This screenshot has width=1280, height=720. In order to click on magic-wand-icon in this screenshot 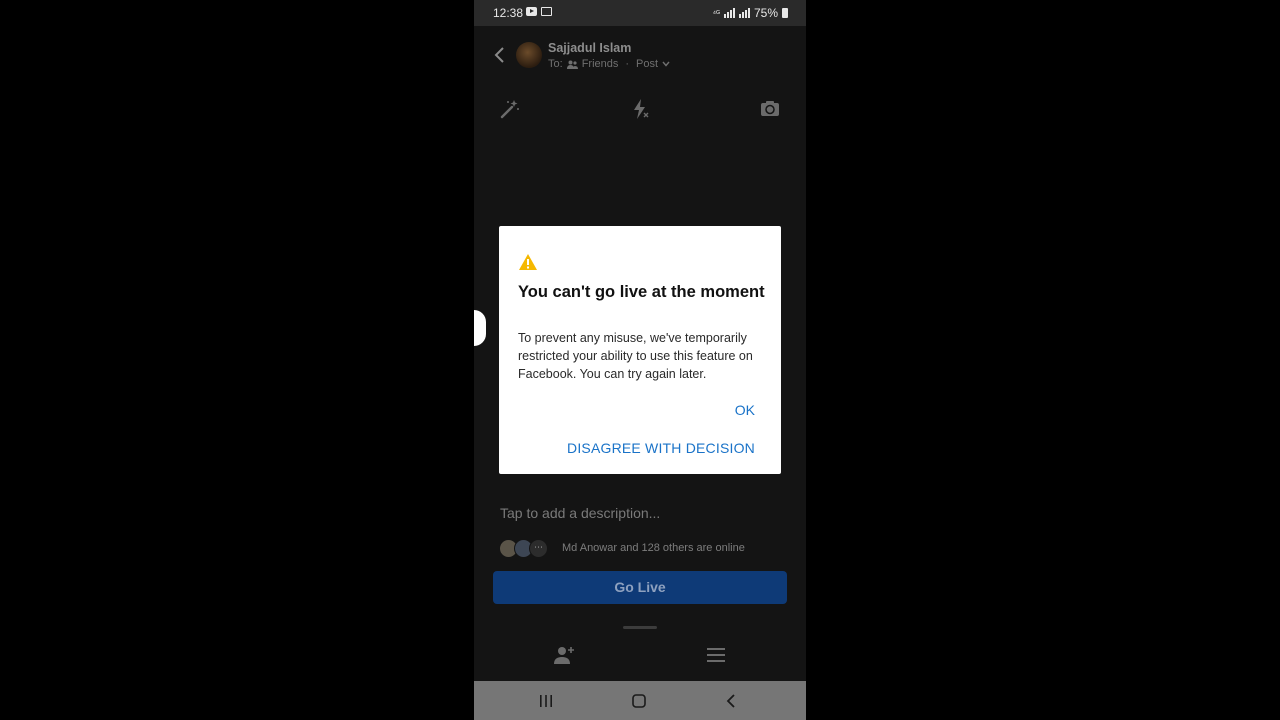, I will do `click(510, 109)`.